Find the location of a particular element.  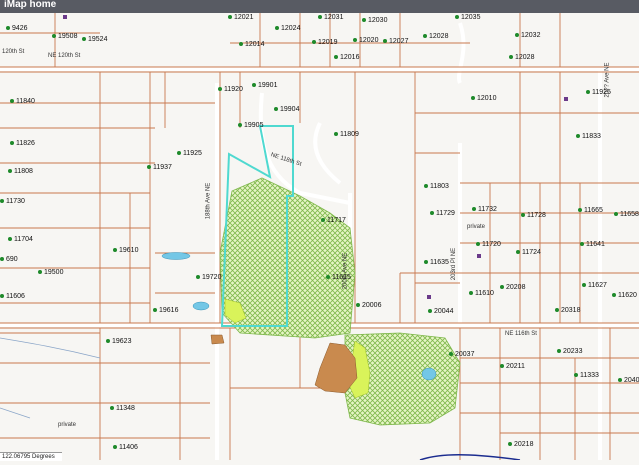

street-label-188th-ave-ne: 188th Ave NE is located at coordinates (208, 201).